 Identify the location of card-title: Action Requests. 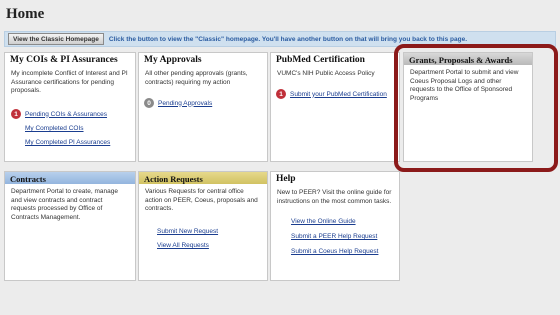
(203, 178).